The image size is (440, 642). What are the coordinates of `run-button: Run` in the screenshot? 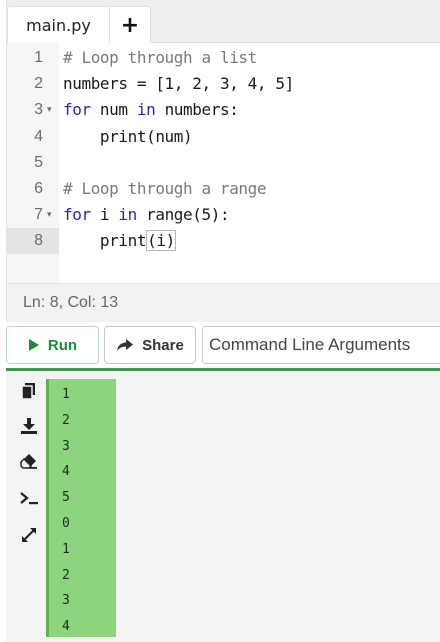 It's located at (52, 345).